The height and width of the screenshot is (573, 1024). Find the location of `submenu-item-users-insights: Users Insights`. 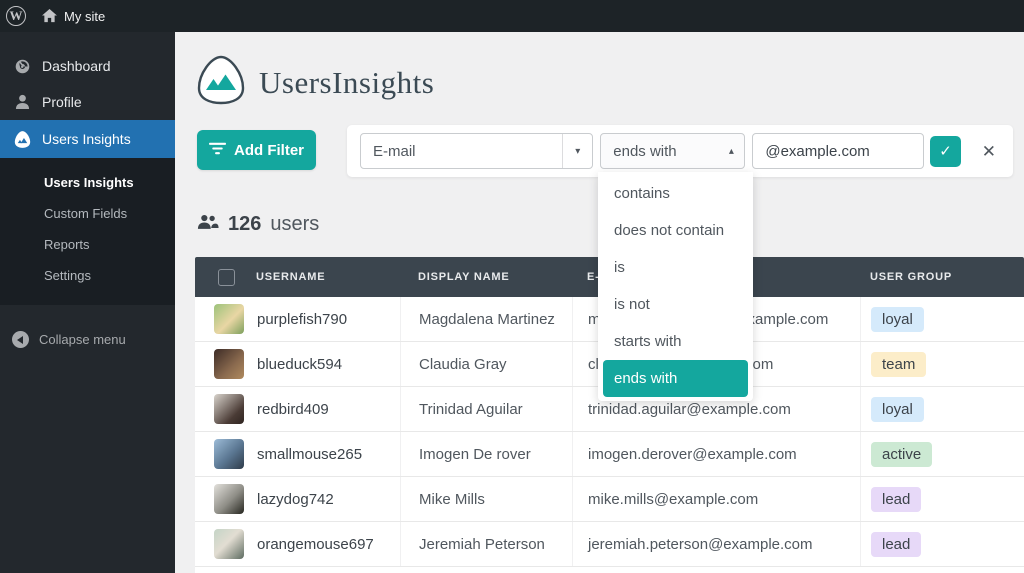

submenu-item-users-insights: Users Insights is located at coordinates (87, 182).